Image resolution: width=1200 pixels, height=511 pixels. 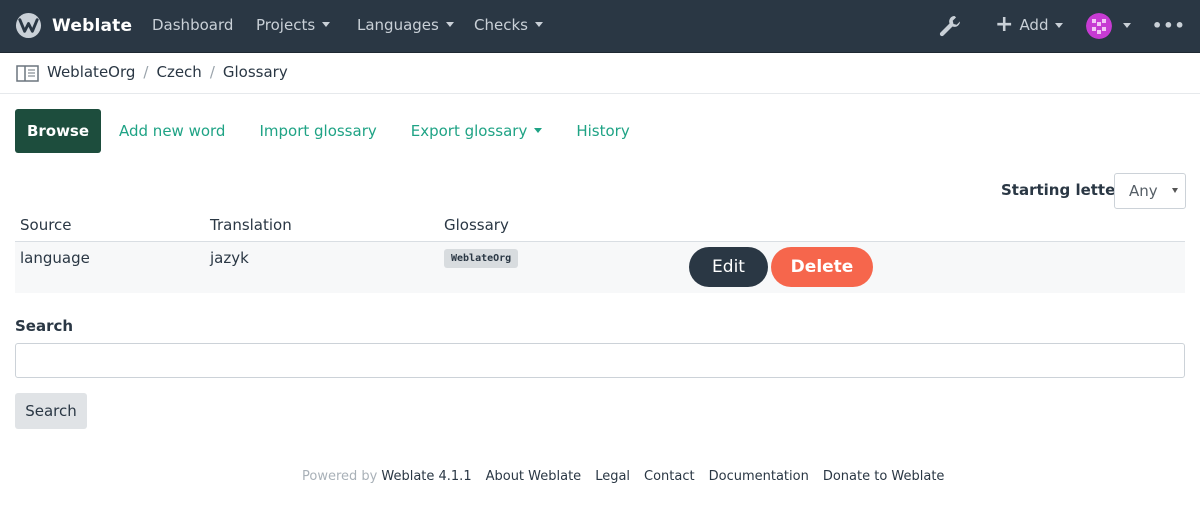 I want to click on breadcrumb-glossary: Glossary, so click(x=255, y=72).